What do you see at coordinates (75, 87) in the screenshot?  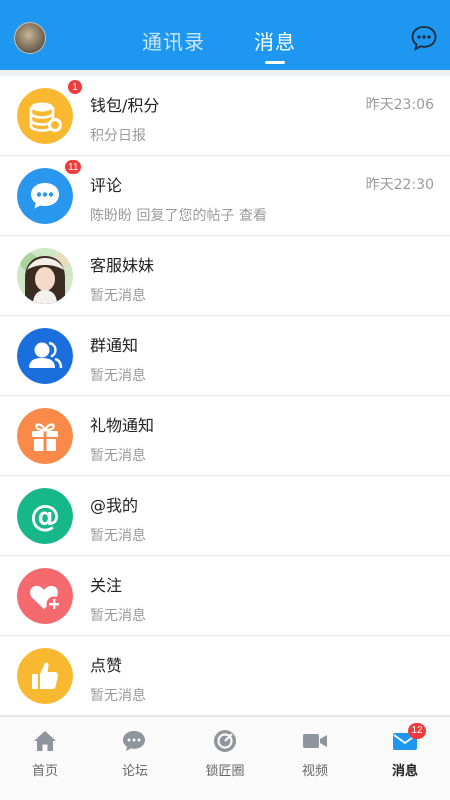 I see `unread-badge: 1` at bounding box center [75, 87].